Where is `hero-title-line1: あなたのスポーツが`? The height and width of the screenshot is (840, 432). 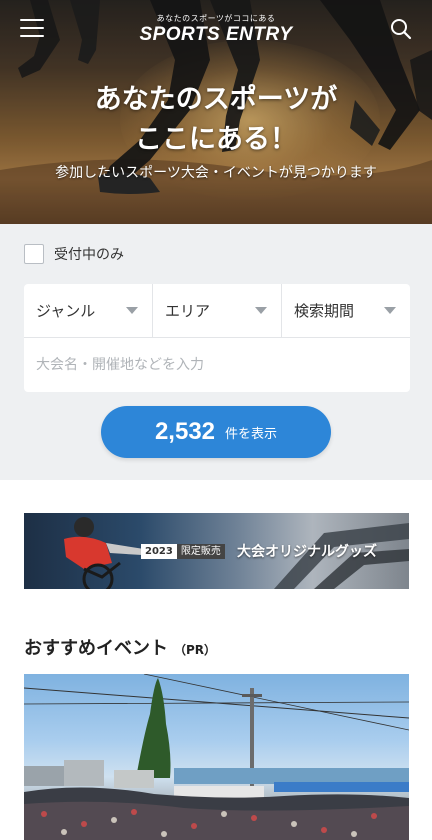 hero-title-line1: あなたのスポーツが is located at coordinates (216, 99).